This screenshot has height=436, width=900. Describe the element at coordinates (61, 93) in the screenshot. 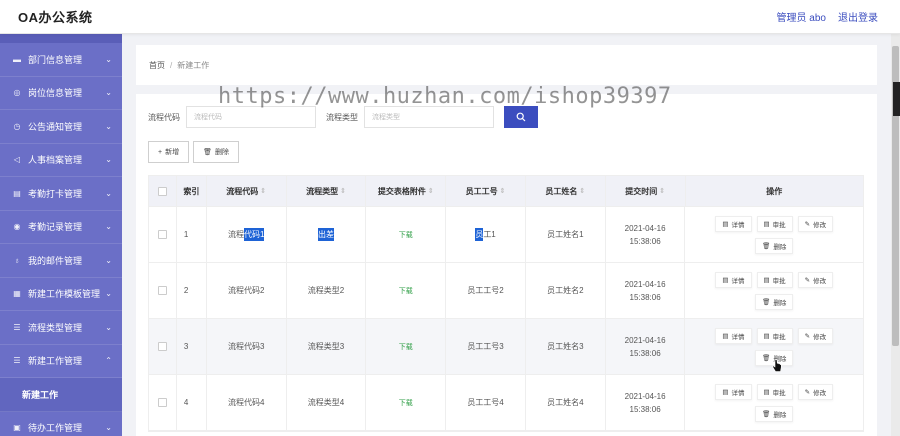

I see `sidebar-item-position: ◎ 岗位信息管理 ⌄` at that location.